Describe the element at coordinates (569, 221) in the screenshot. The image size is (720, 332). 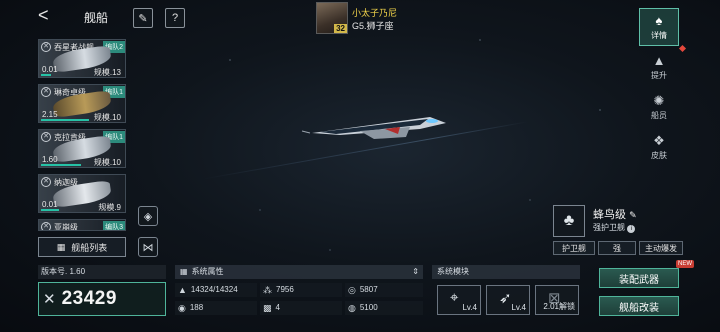
I see `ship-class-icon: ♣` at that location.